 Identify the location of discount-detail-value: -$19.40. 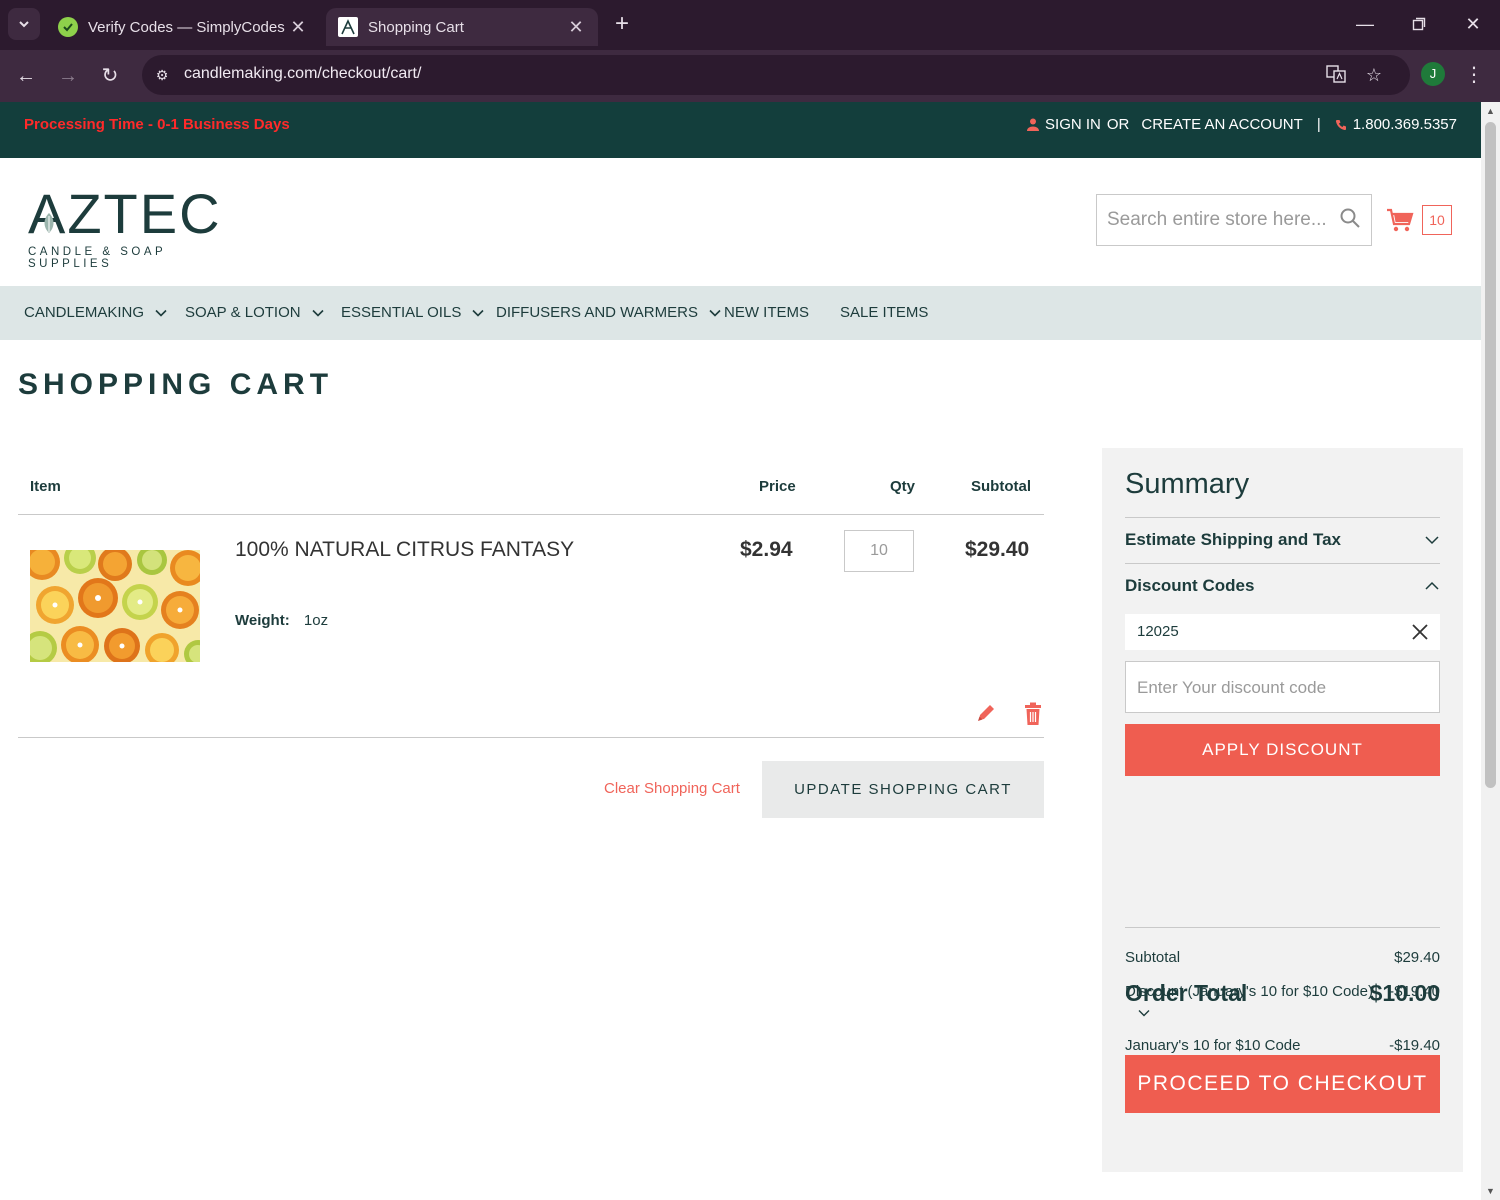
(1414, 1045).